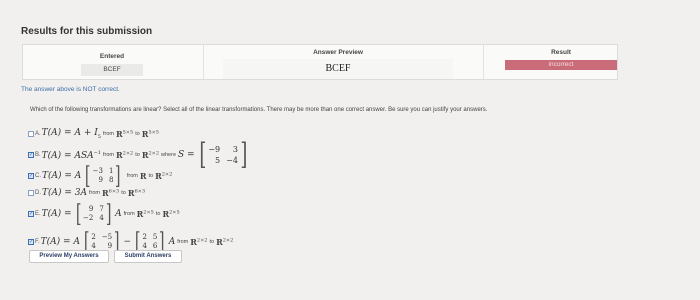 The height and width of the screenshot is (300, 700). What do you see at coordinates (38, 193) in the screenshot?
I see `option-letter: D.` at bounding box center [38, 193].